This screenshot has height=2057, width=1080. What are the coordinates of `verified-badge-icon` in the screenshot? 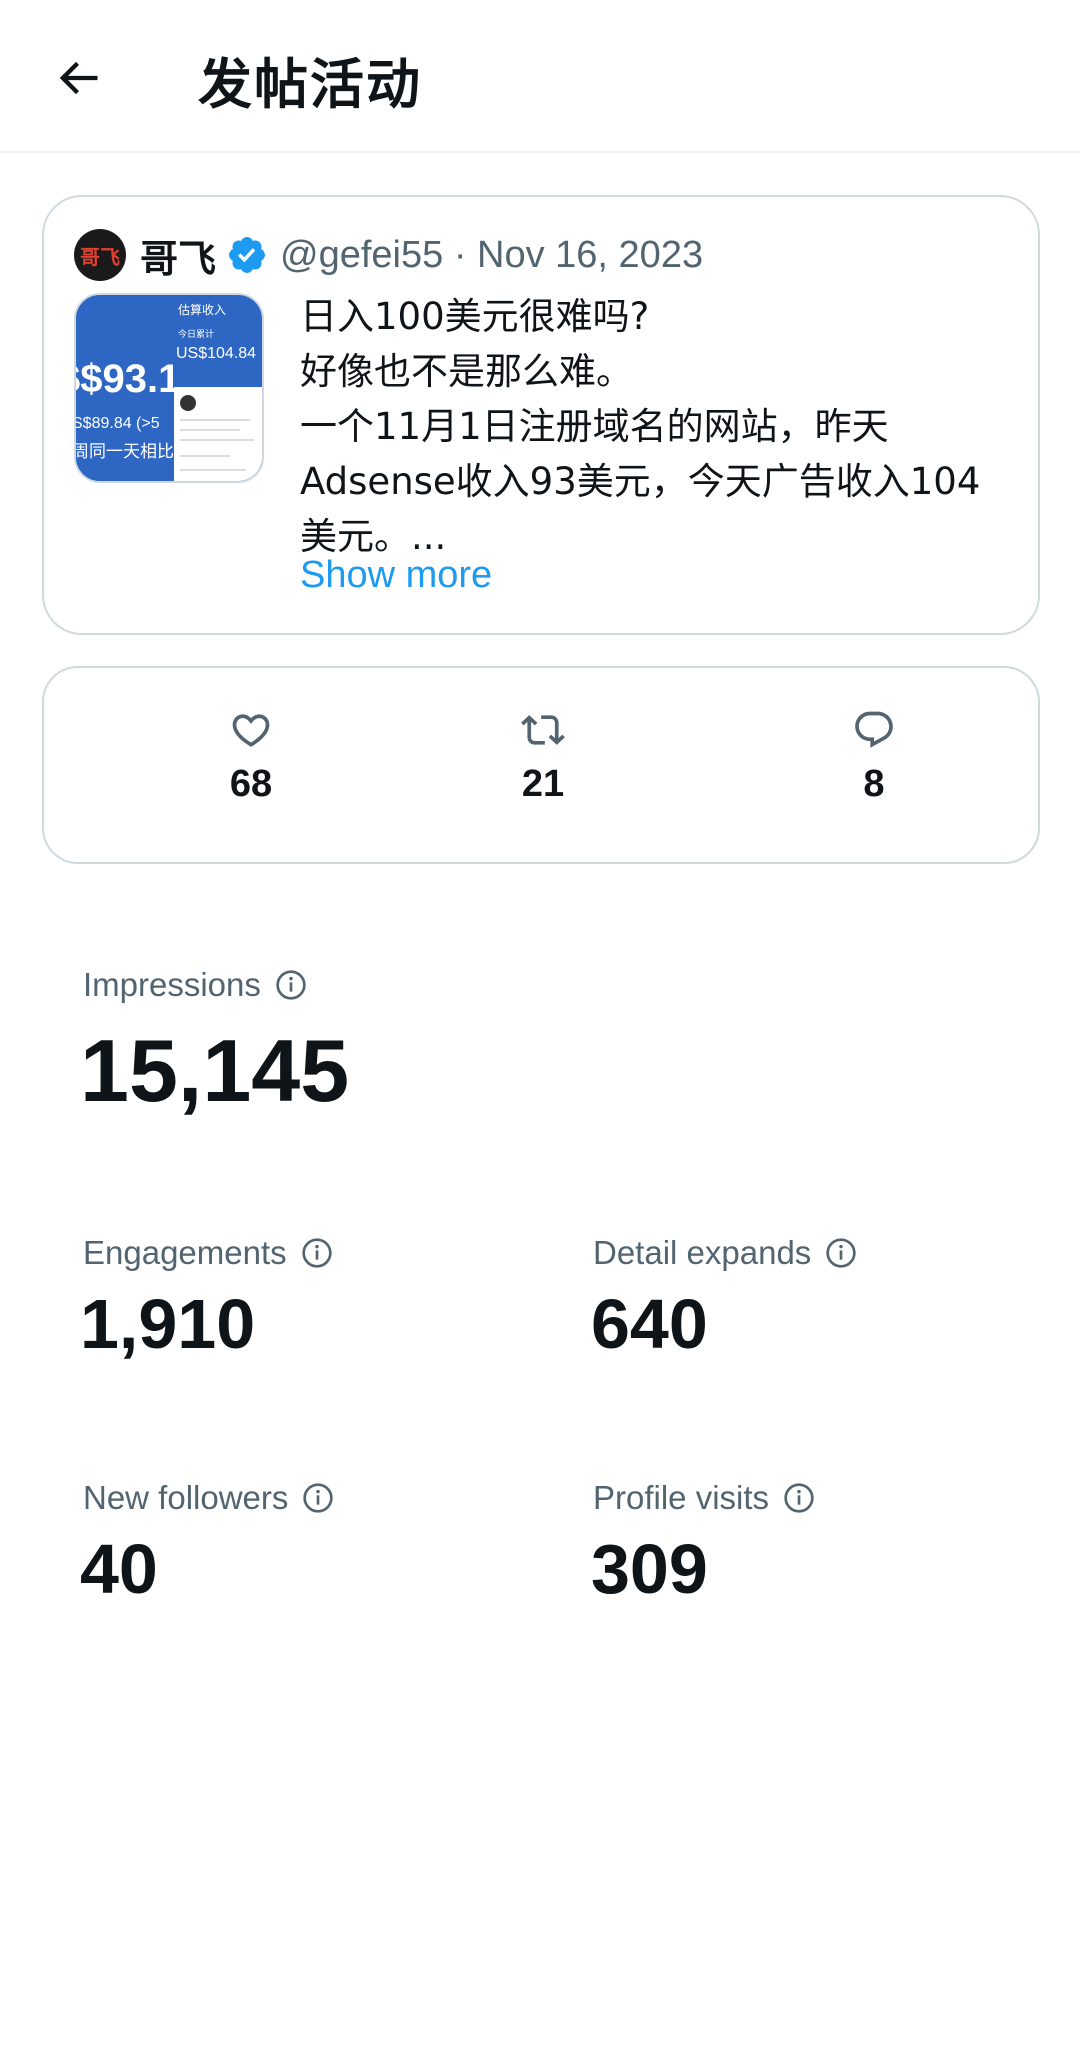 It's located at (247, 255).